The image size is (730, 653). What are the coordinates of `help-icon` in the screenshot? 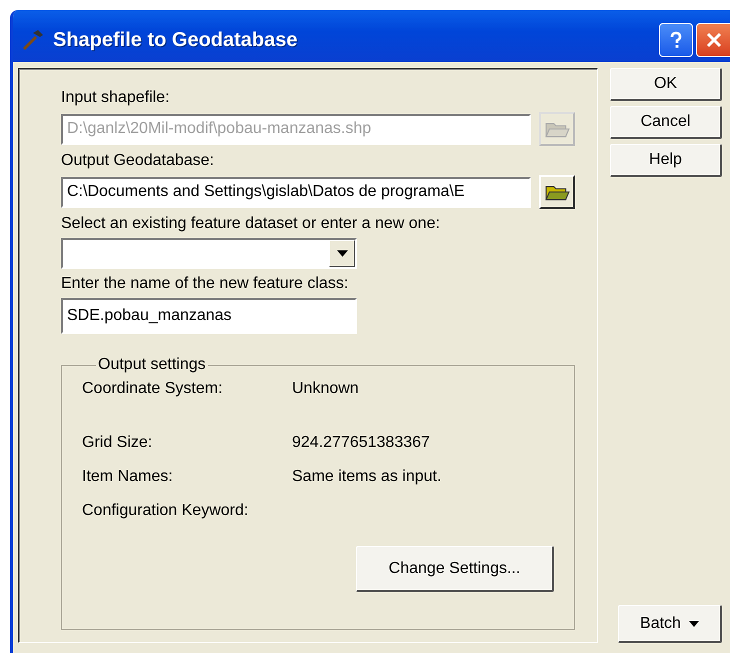 It's located at (676, 40).